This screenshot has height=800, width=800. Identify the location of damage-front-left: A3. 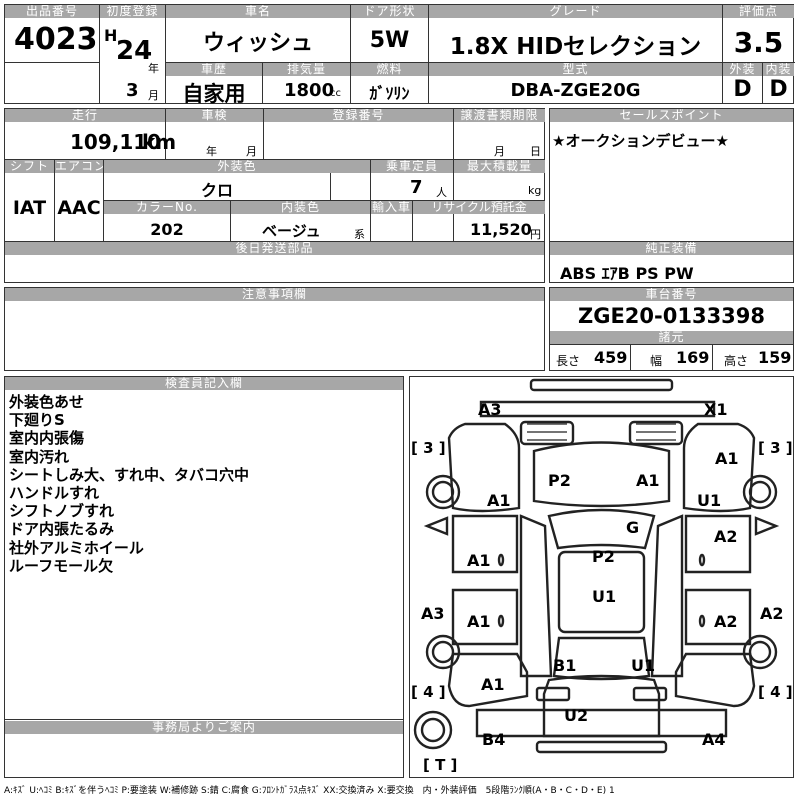
(490, 409).